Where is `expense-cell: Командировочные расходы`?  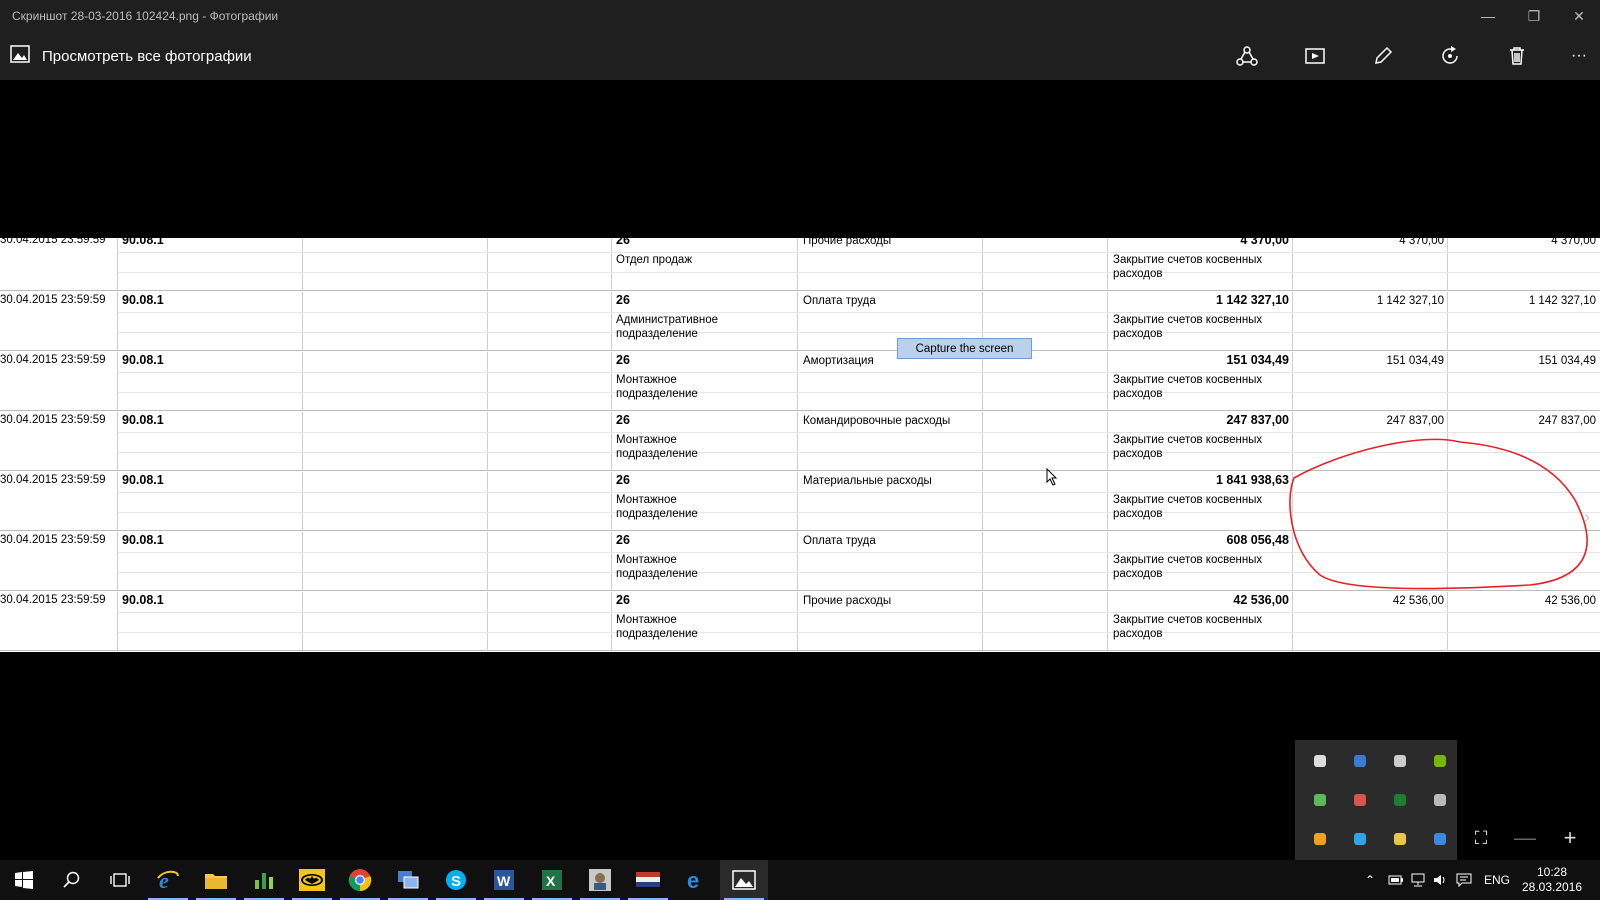 expense-cell: Командировочные расходы is located at coordinates (877, 421).